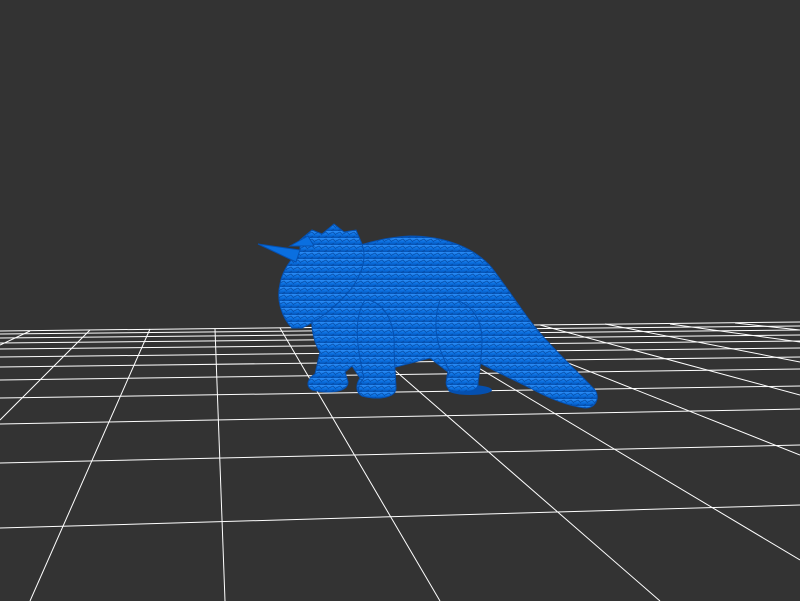 This screenshot has height=601, width=800. Describe the element at coordinates (279, 253) in the screenshot. I see `horn` at that location.